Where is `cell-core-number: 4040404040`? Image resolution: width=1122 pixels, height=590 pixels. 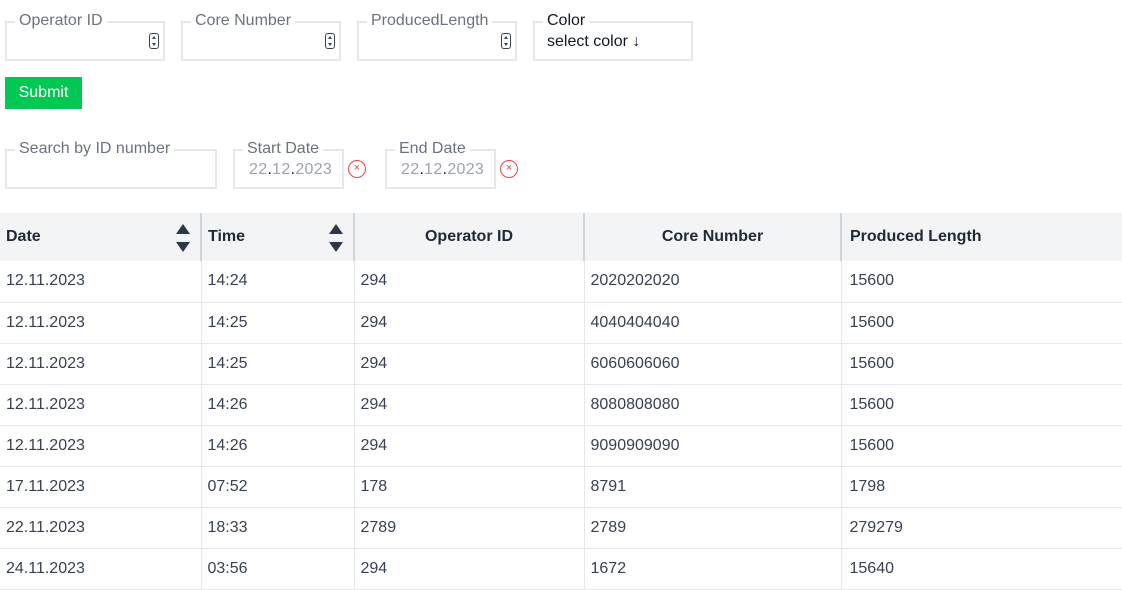 cell-core-number: 4040404040 is located at coordinates (713, 323).